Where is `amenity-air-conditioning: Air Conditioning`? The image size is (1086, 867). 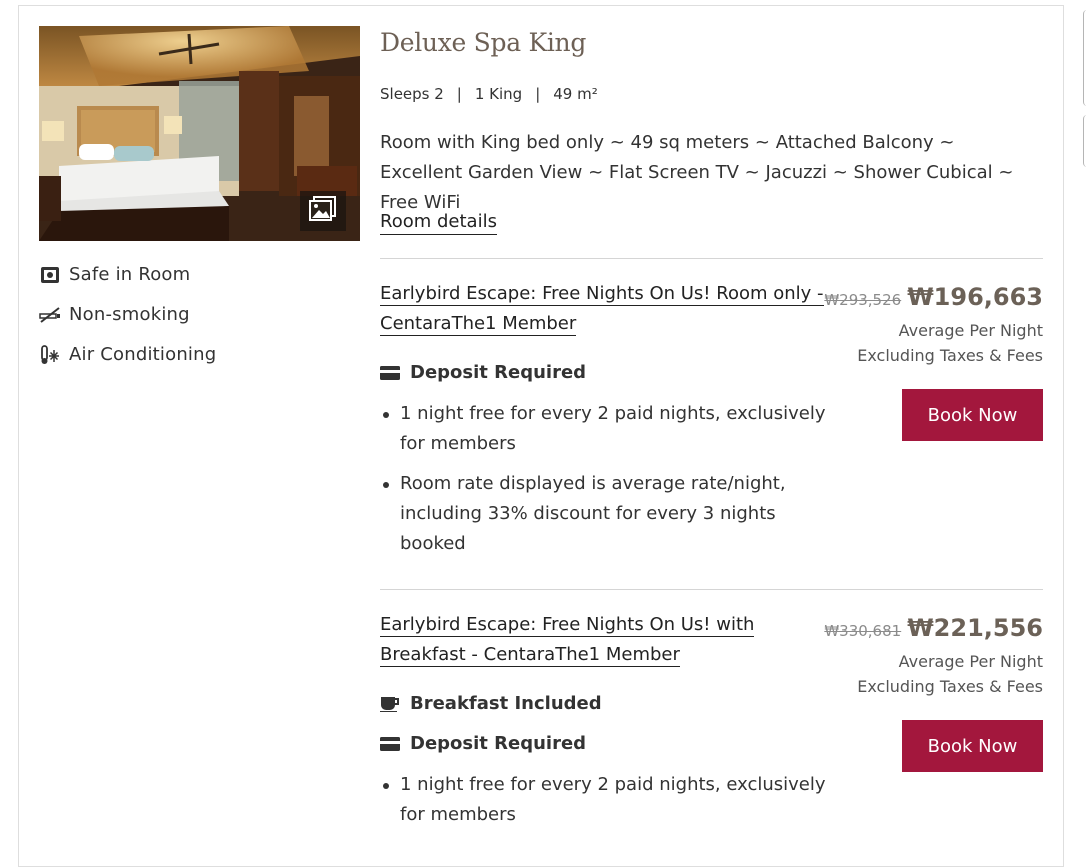
amenity-air-conditioning: Air Conditioning is located at coordinates (127, 354).